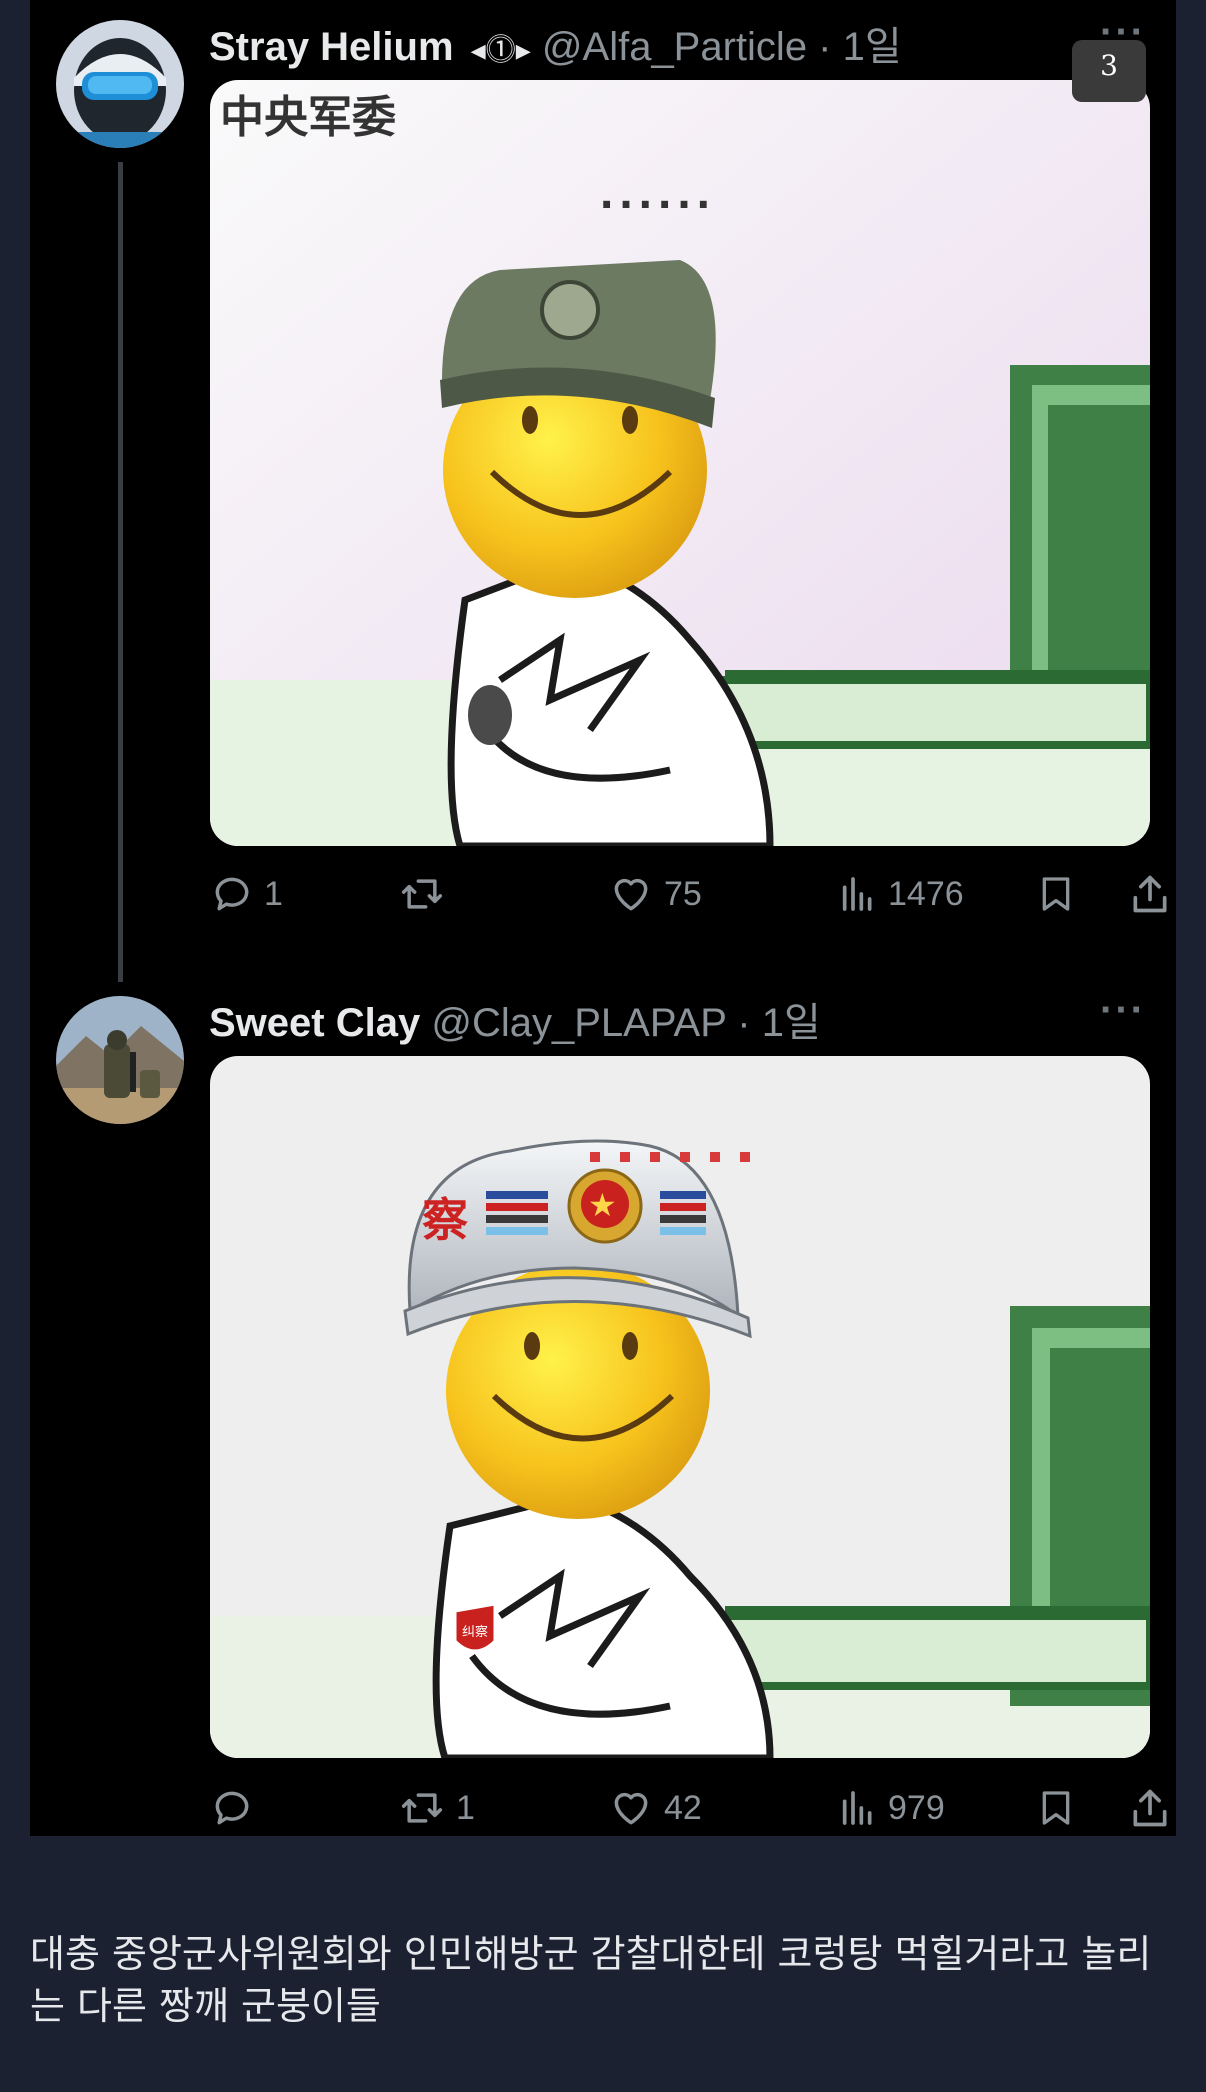  What do you see at coordinates (120, 84) in the screenshot?
I see `avatar-stray-helium` at bounding box center [120, 84].